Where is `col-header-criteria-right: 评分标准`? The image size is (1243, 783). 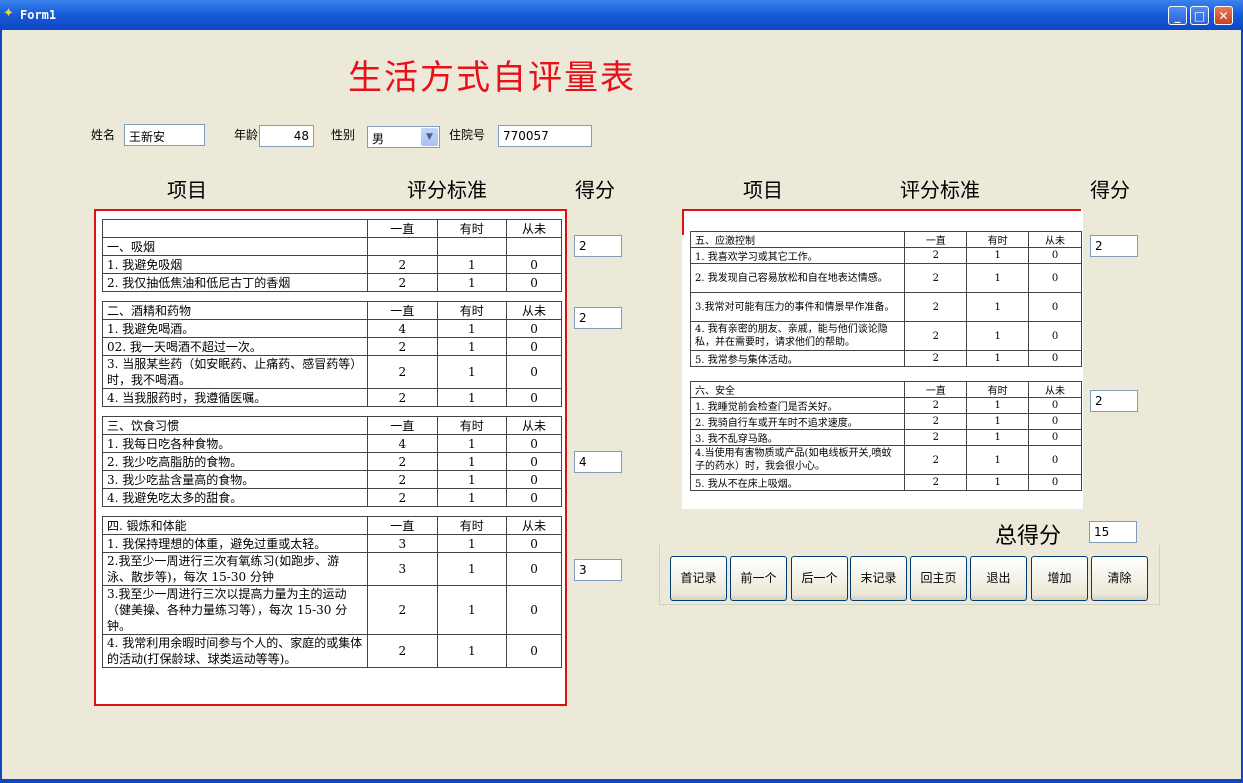 col-header-criteria-right: 评分标准 is located at coordinates (940, 190).